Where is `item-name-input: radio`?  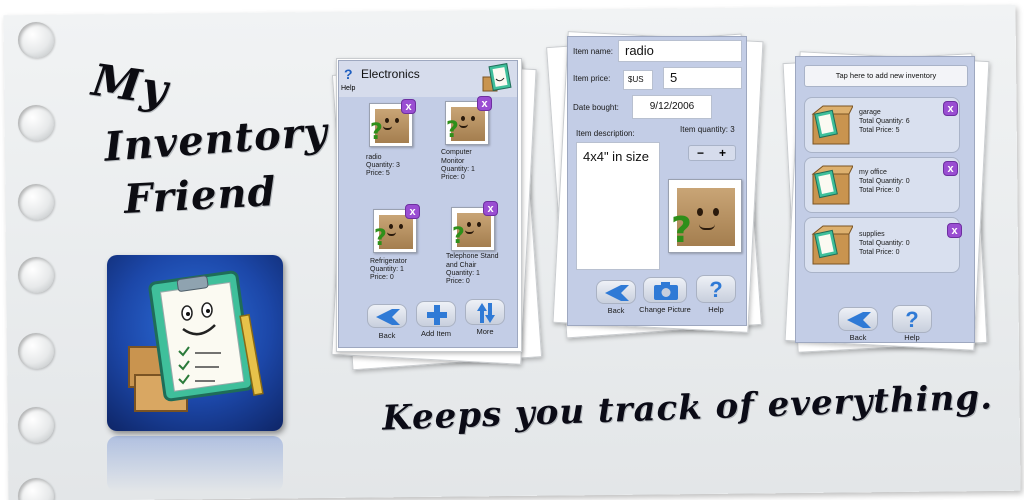
item-name-input: radio is located at coordinates (680, 51).